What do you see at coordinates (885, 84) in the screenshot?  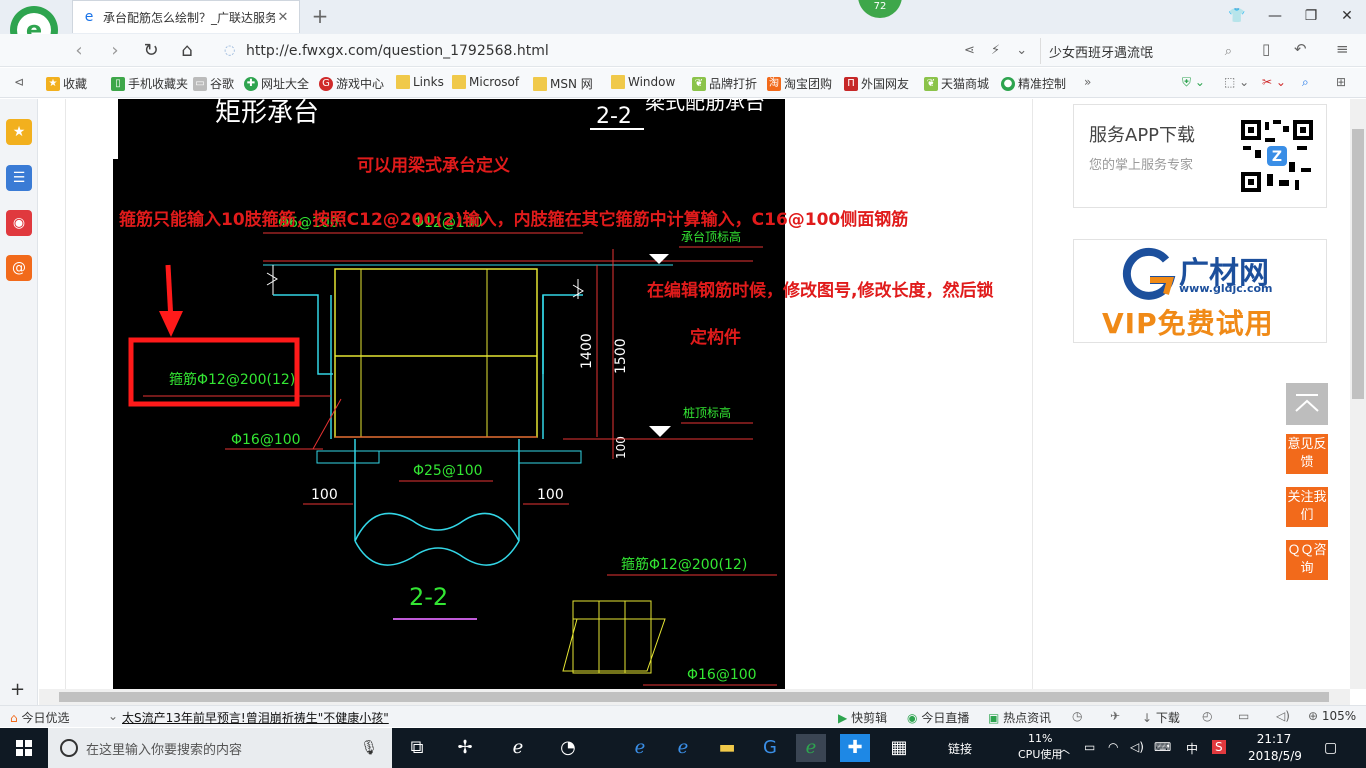 I see `bookmark-label: 外国网友` at bounding box center [885, 84].